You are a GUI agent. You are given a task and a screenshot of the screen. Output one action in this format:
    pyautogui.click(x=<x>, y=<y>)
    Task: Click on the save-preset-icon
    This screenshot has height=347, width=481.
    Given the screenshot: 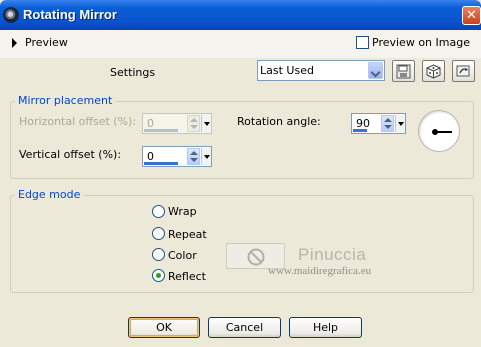 What is the action you would take?
    pyautogui.click(x=403, y=71)
    